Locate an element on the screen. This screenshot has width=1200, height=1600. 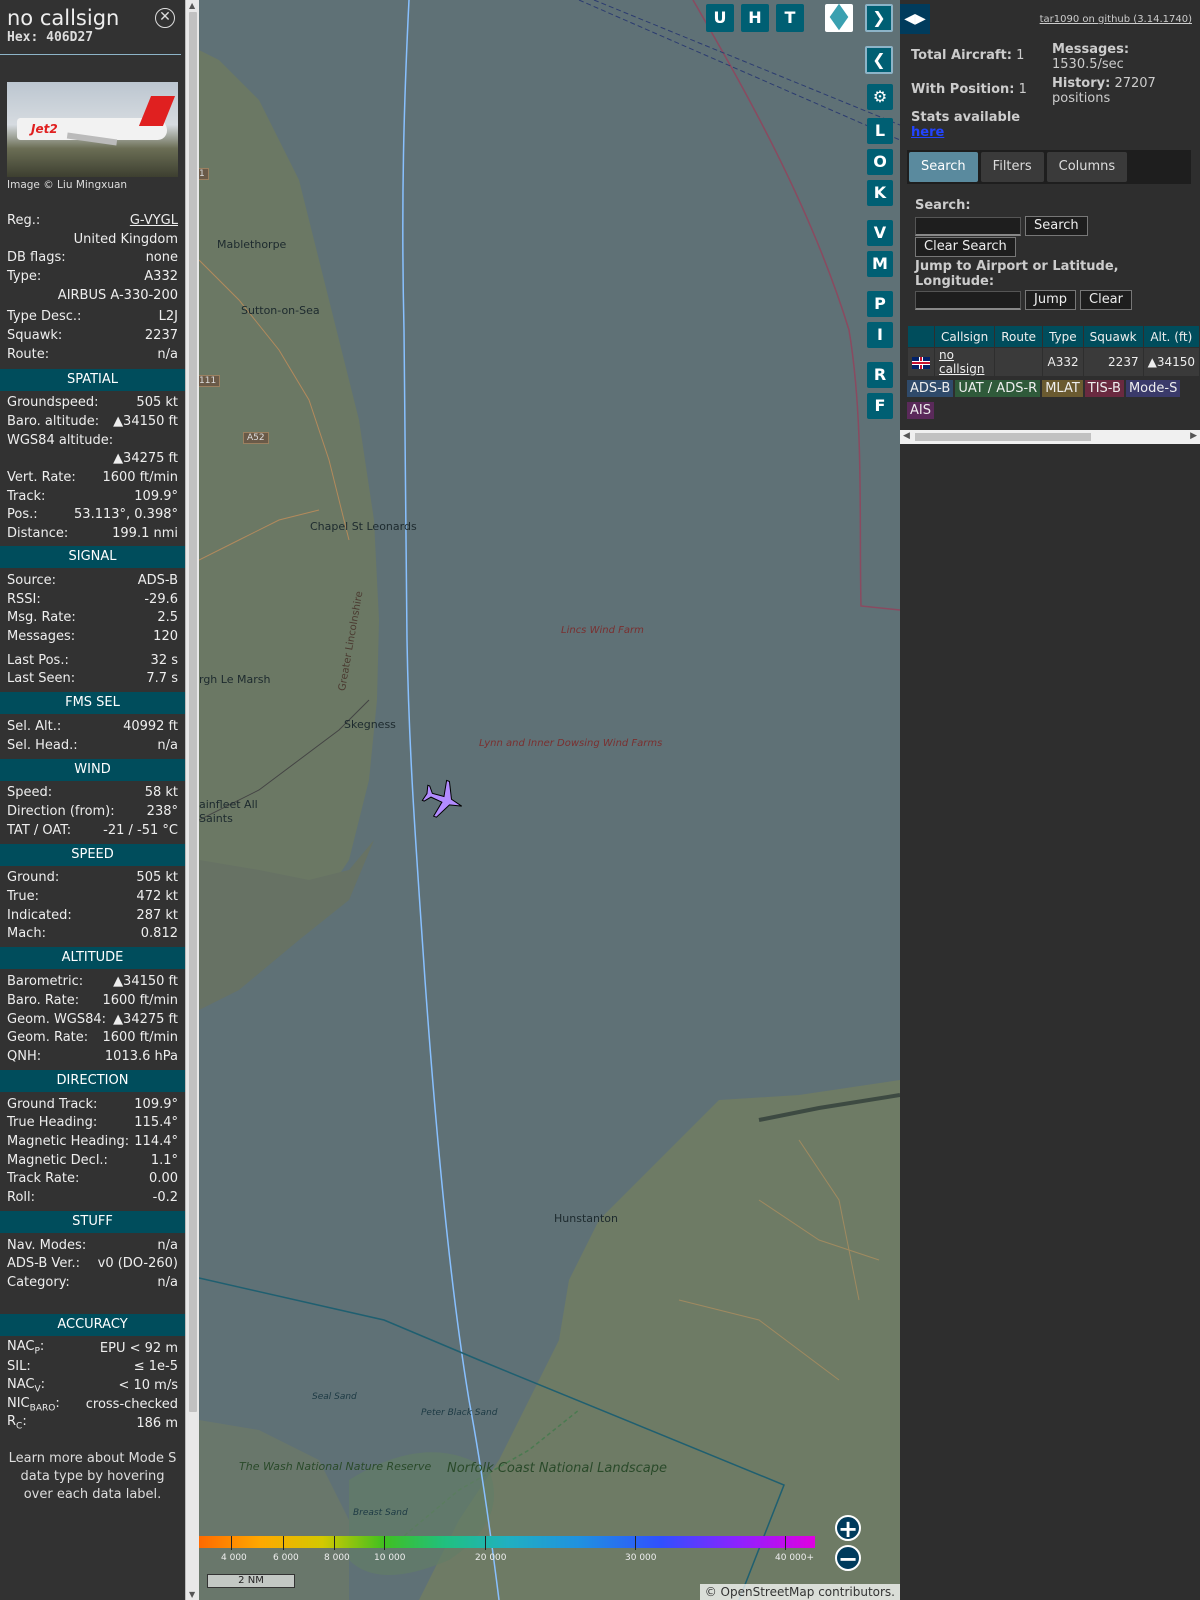
table-horizontal-scrollbar: ◀ ▶ is located at coordinates (1050, 437).